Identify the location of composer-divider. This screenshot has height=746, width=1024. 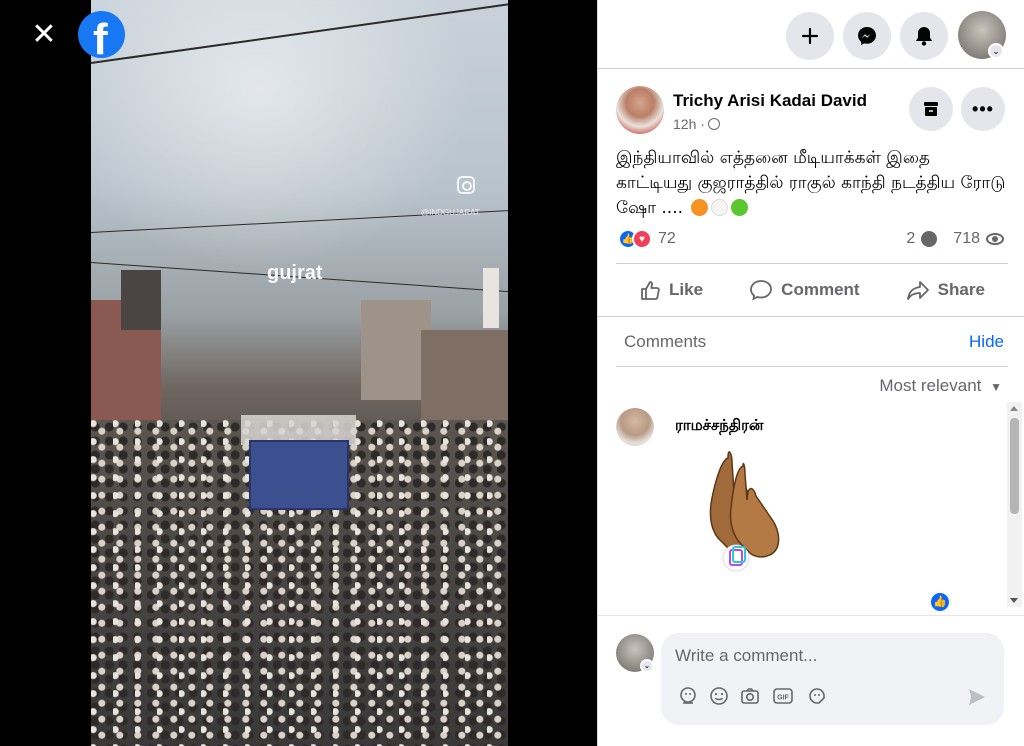
(811, 615).